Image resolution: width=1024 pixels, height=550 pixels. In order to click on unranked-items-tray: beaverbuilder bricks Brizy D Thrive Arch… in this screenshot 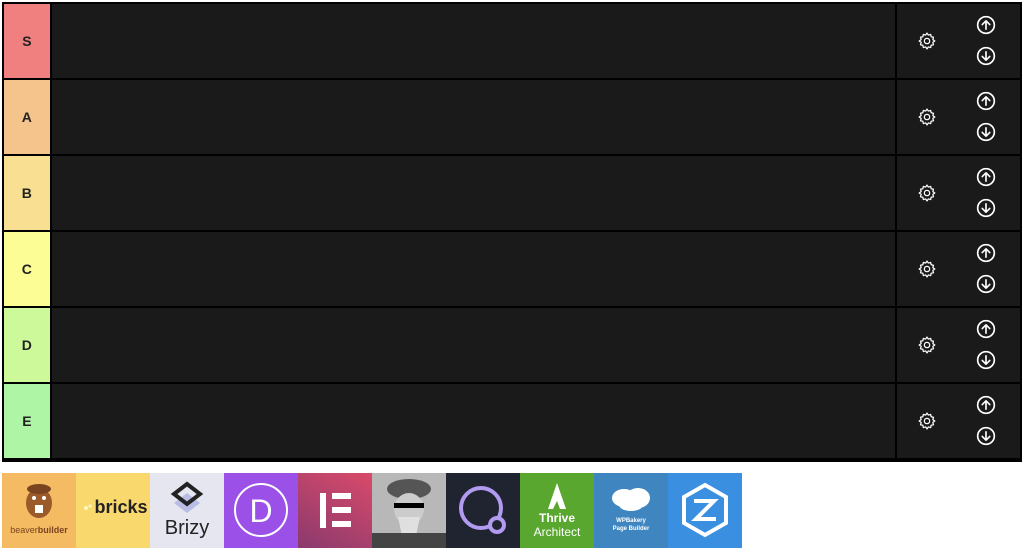, I will do `click(372, 510)`.